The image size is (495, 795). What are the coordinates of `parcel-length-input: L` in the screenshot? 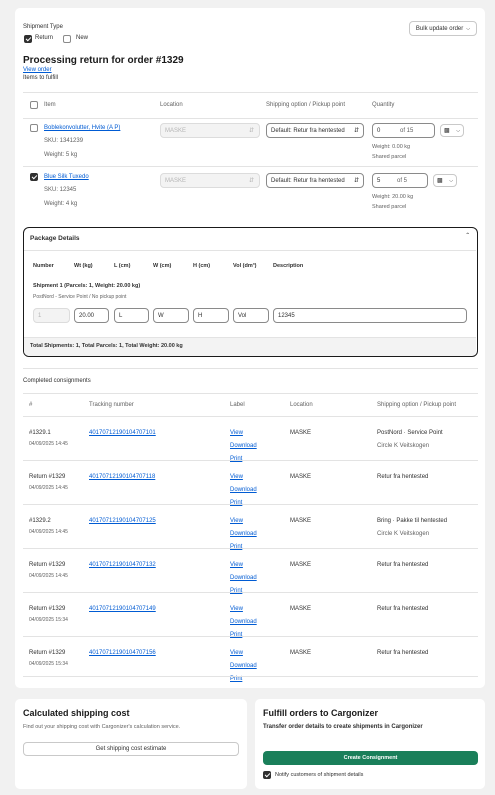 It's located at (131, 315).